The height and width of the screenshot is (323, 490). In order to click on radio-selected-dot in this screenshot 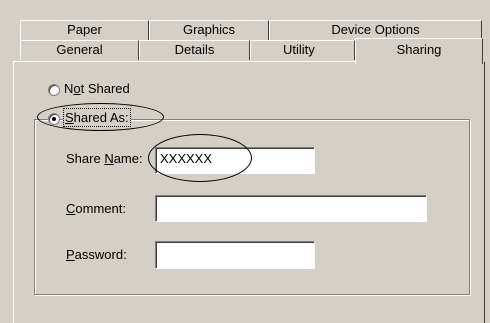, I will do `click(54, 119)`.